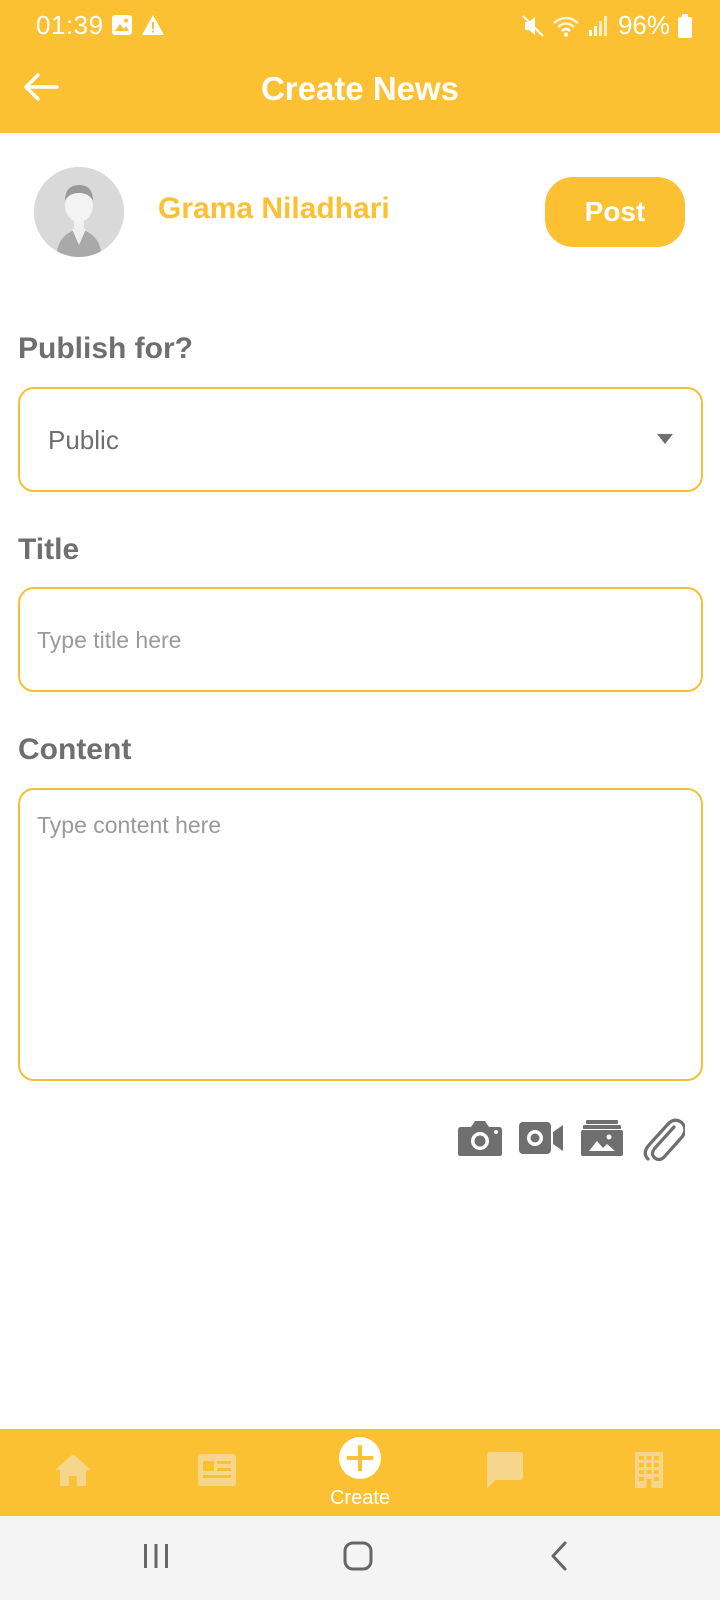  I want to click on page-title: Create News, so click(360, 88).